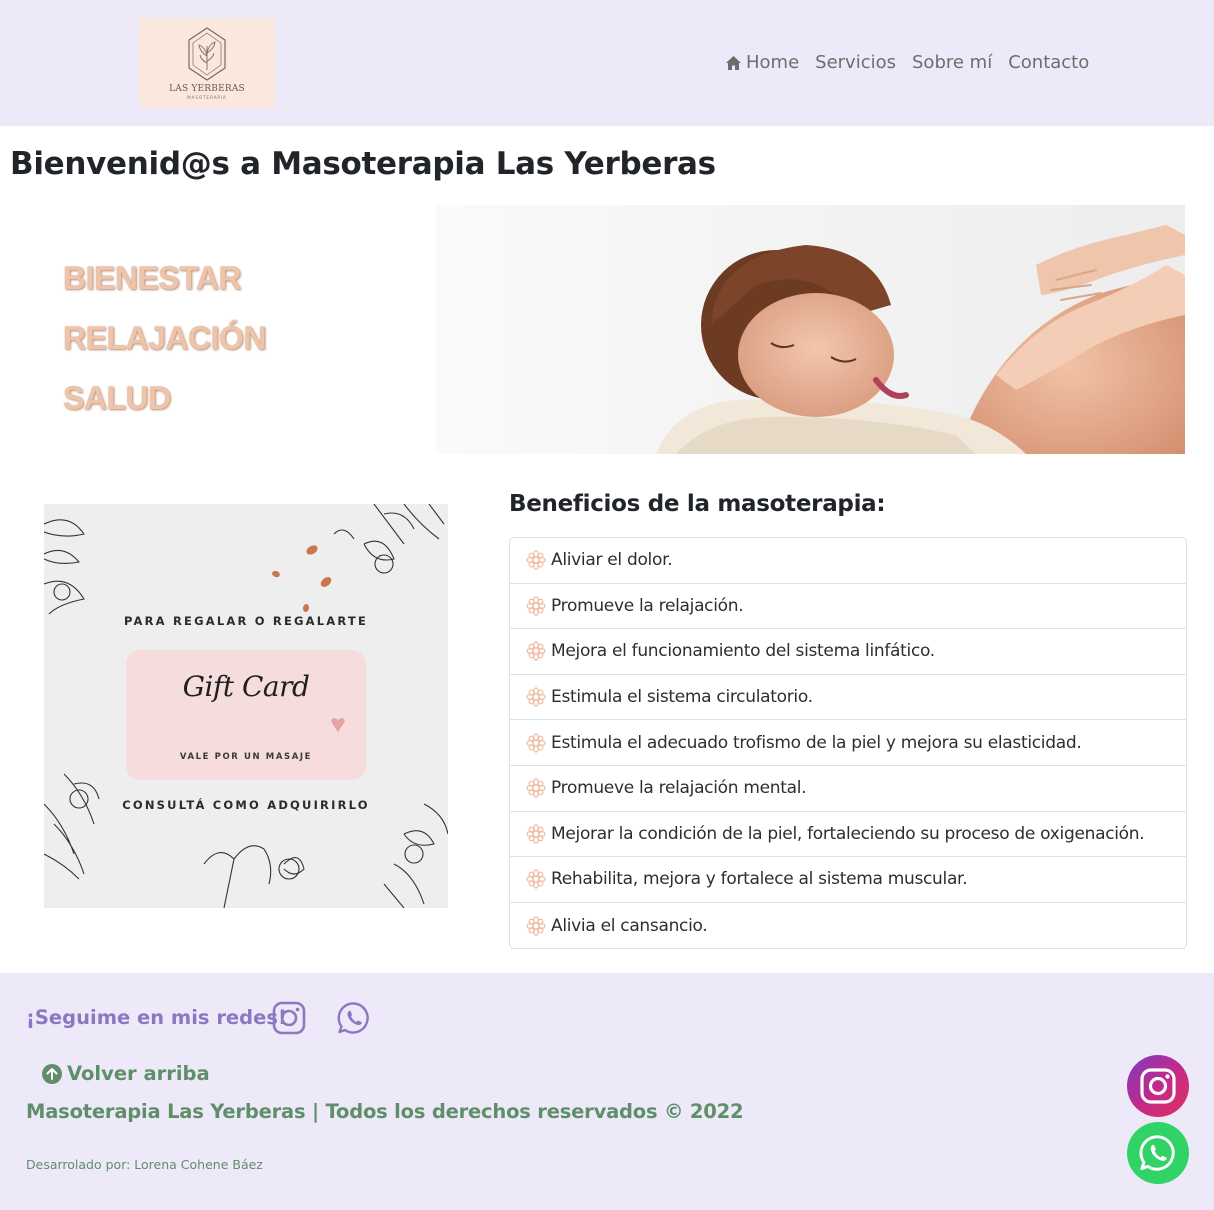 Image resolution: width=1214 pixels, height=1210 pixels. Describe the element at coordinates (848, 607) in the screenshot. I see `list-item: Promueve la relajación.` at that location.